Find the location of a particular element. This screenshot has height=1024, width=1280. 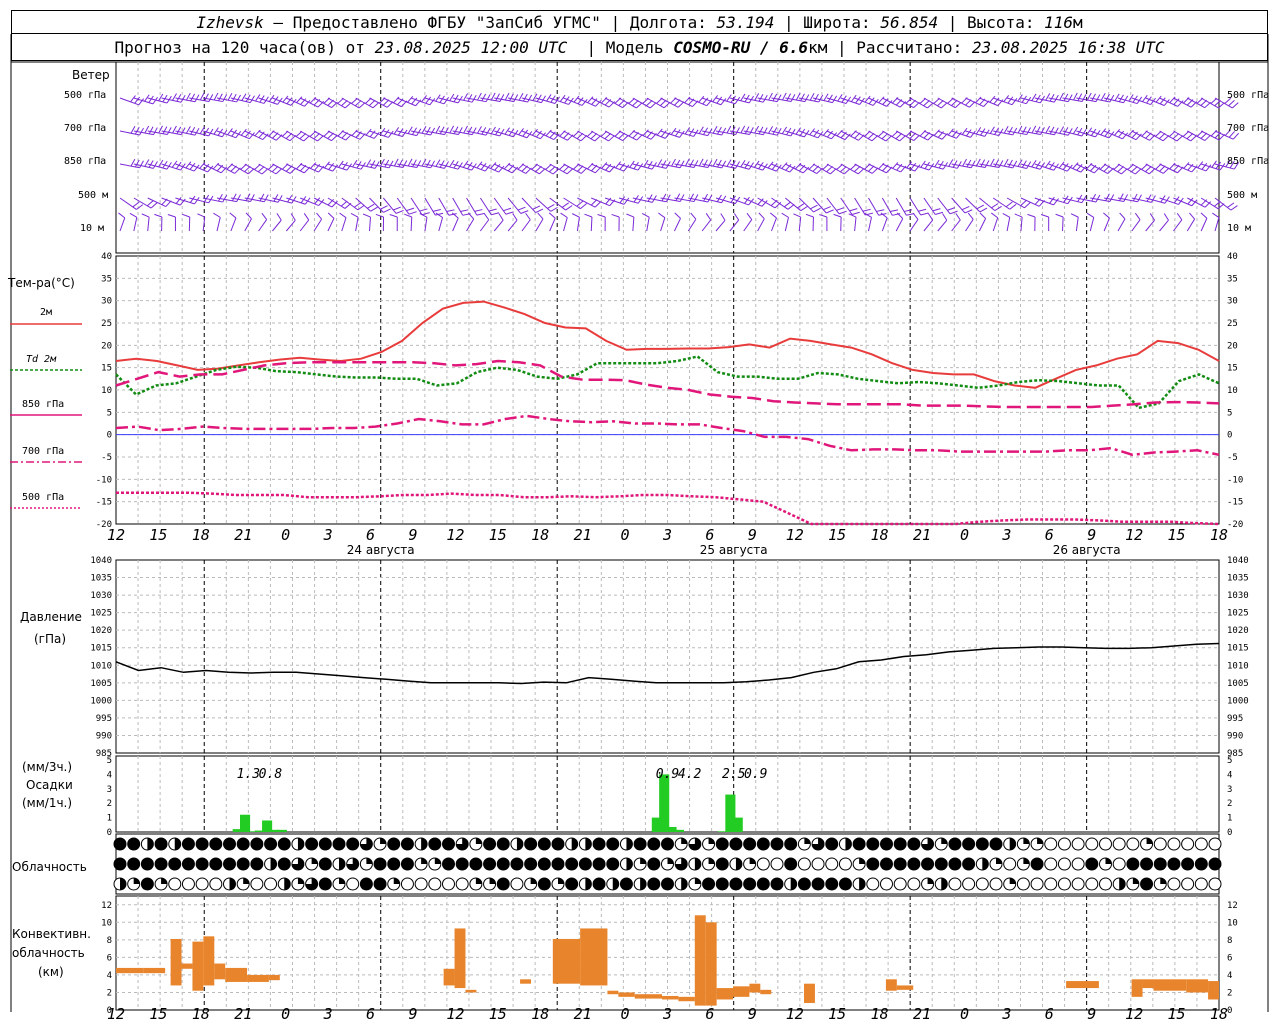

legend-500: 500 гПа is located at coordinates (43, 497).